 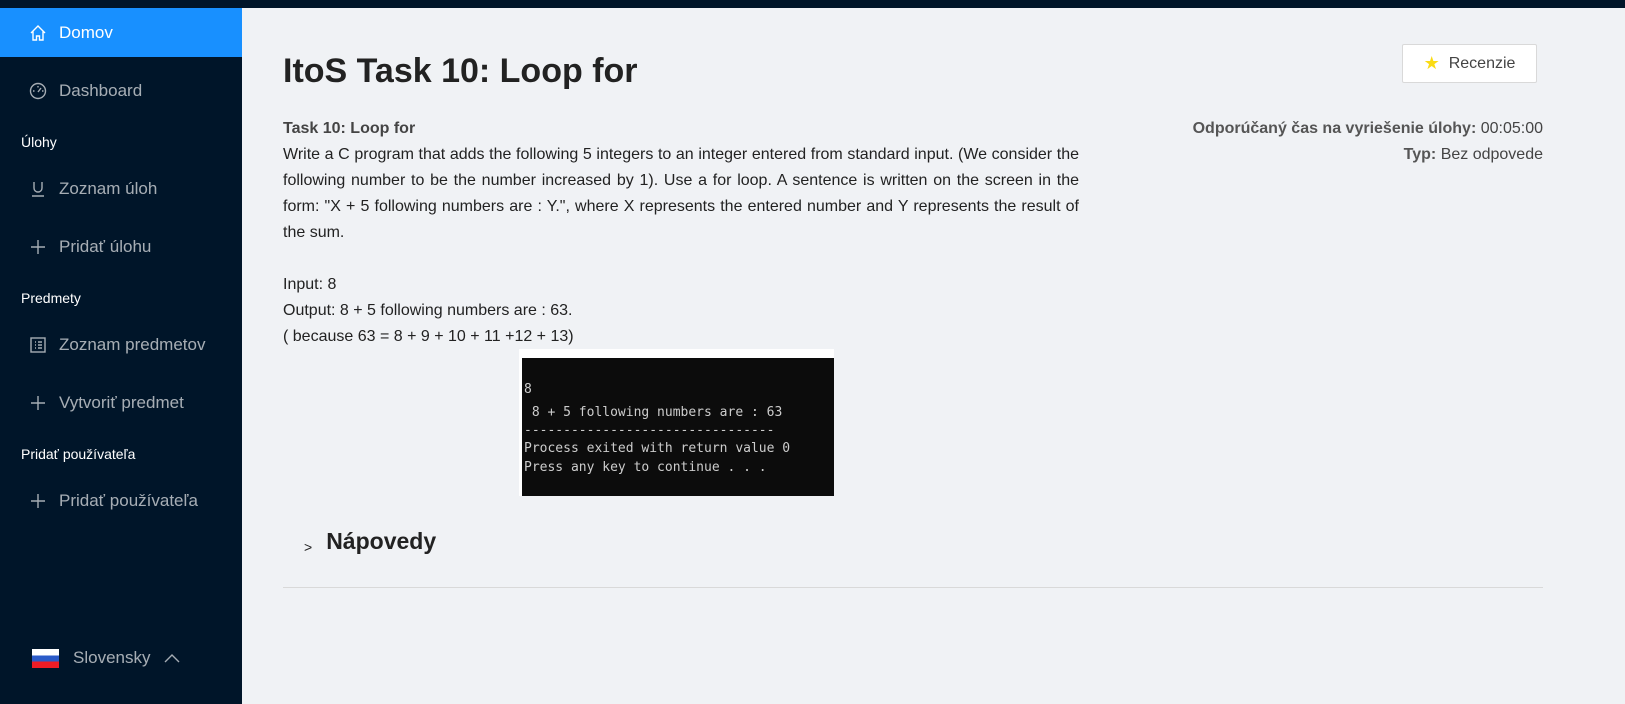 I want to click on sidebar-item-label: Zoznam úloh, so click(x=108, y=188).